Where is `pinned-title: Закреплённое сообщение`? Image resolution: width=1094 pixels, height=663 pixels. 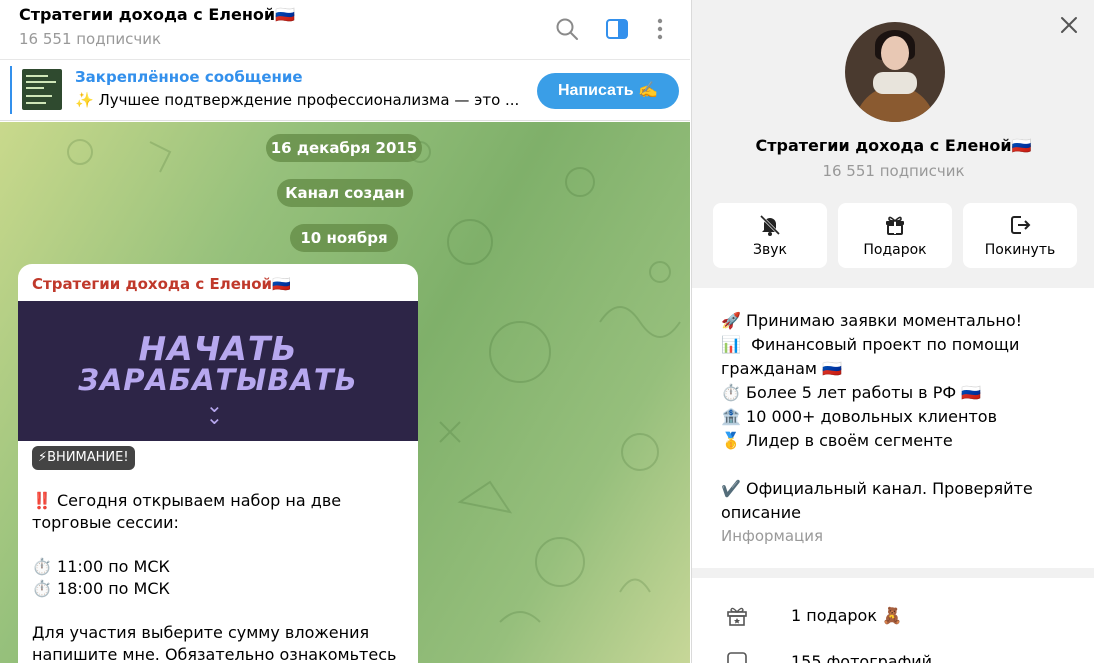
pinned-title: Закреплённое сообщение is located at coordinates (189, 77).